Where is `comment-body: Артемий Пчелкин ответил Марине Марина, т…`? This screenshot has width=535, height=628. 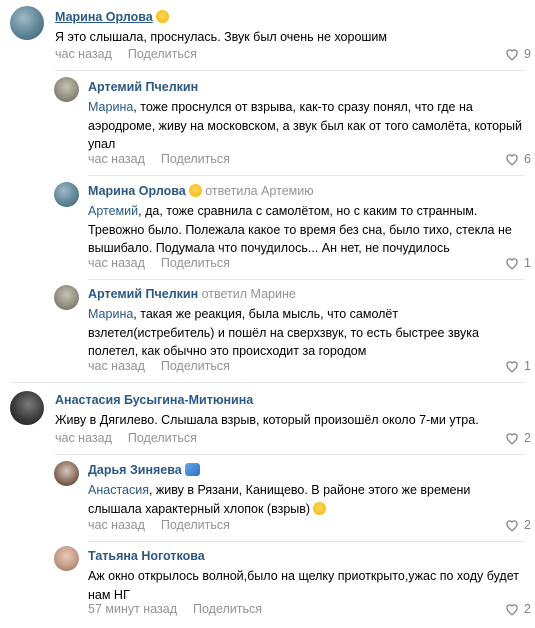
comment-body: Артемий Пчелкин ответил Марине Марина, т… is located at coordinates (306, 323).